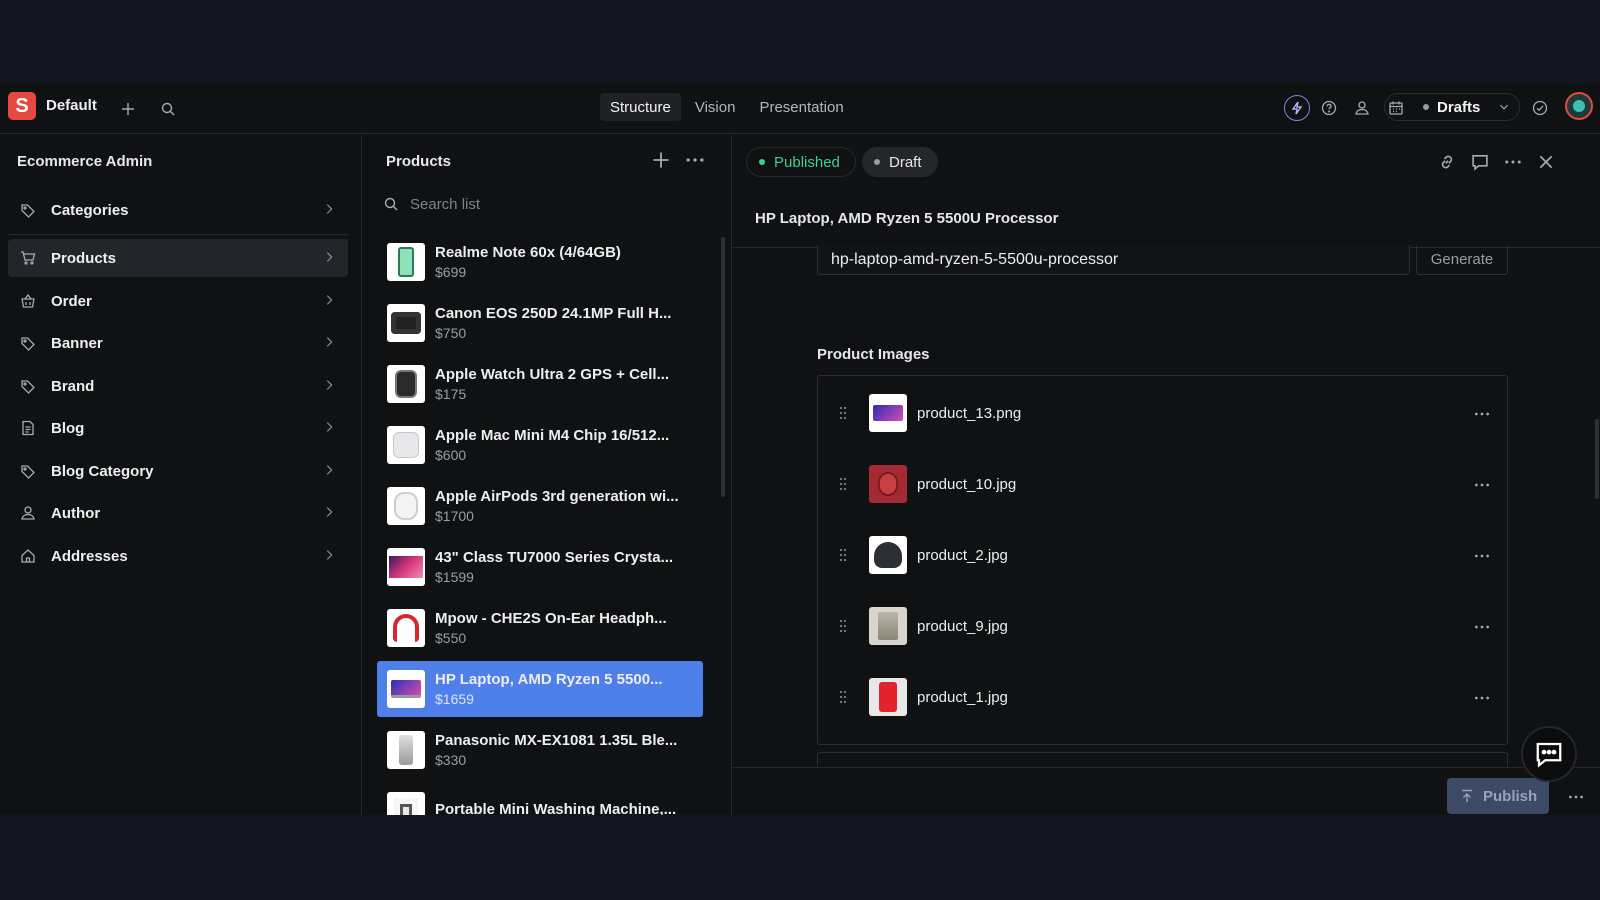 The image size is (1600, 900). I want to click on document-title: HP Laptop, AMD Ryzen 5 5500U Processor, so click(907, 218).